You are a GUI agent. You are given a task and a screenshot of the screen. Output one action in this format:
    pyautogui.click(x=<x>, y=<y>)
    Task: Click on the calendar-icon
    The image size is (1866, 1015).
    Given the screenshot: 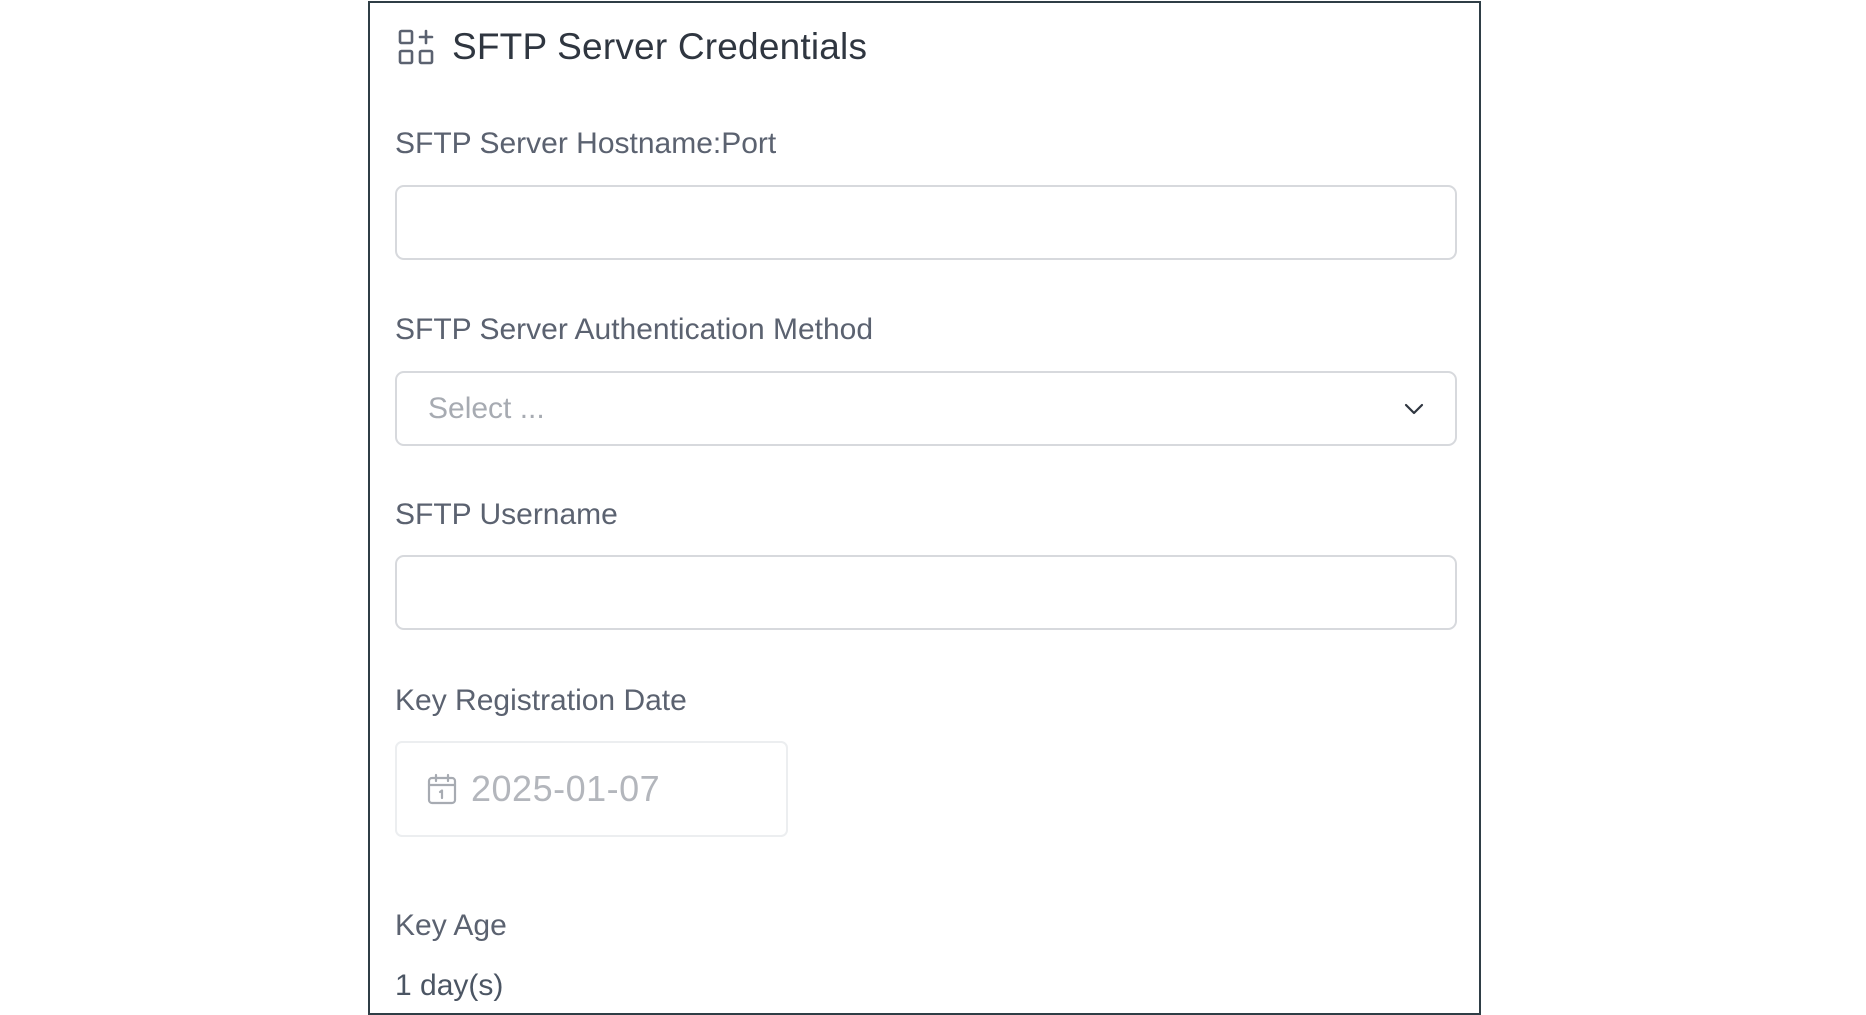 What is the action you would take?
    pyautogui.click(x=442, y=789)
    